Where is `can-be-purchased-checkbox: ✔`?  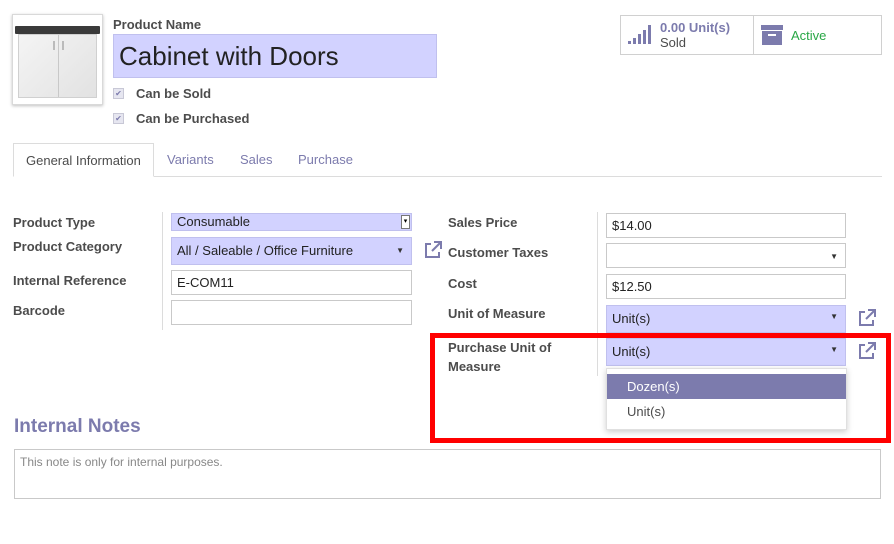
can-be-purchased-checkbox: ✔ is located at coordinates (118, 118).